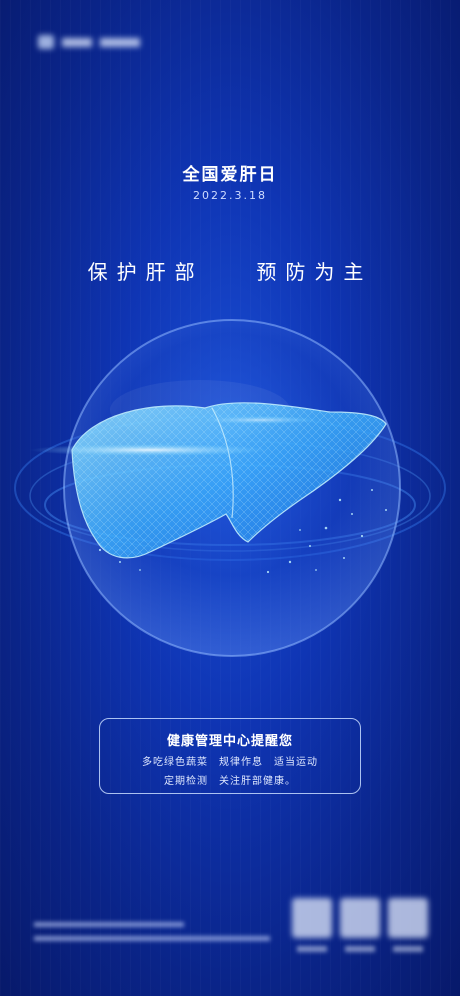  I want to click on brand-logo, so click(89, 42).